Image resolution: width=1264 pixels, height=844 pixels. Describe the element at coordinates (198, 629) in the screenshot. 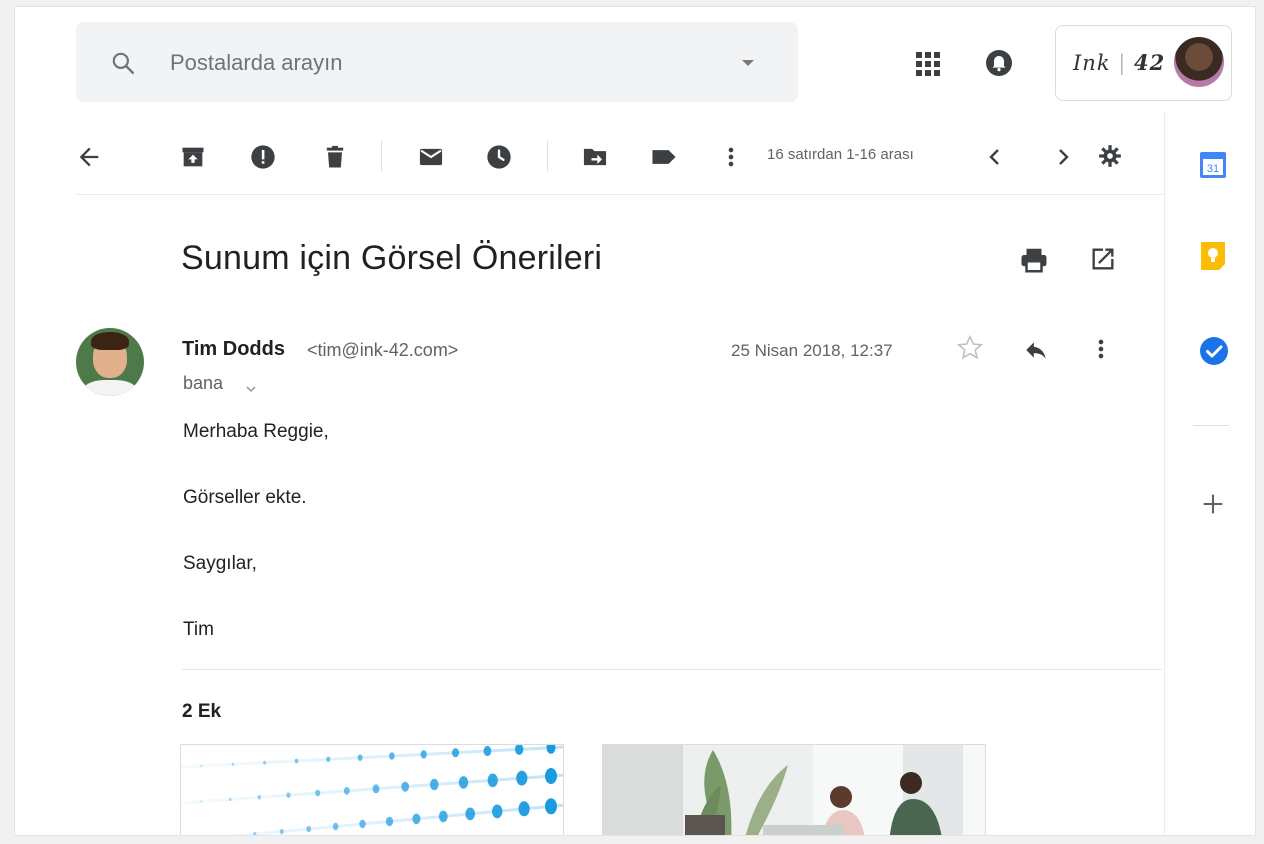

I see `body-signature: Tim` at that location.